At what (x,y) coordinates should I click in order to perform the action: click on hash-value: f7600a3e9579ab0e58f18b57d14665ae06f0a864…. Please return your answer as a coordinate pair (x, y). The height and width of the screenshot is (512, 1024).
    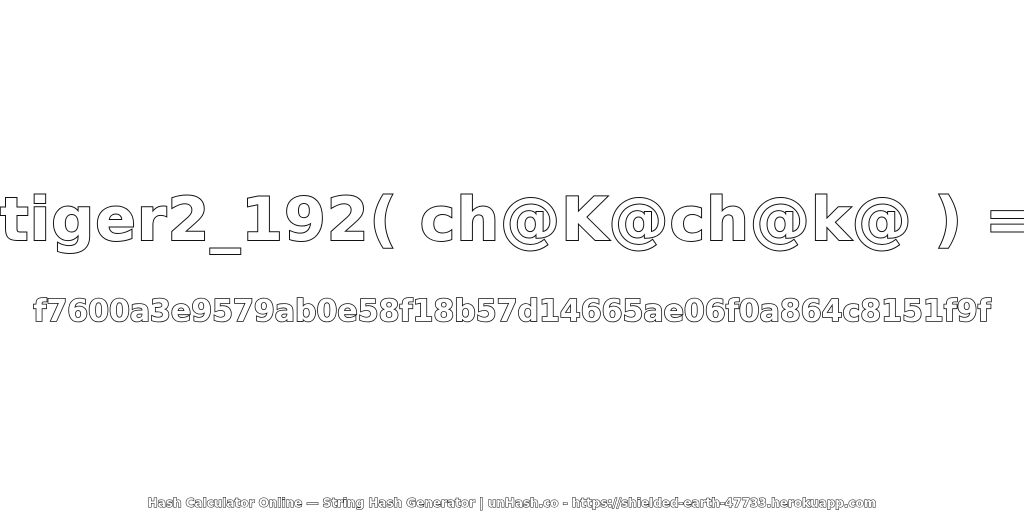
    Looking at the image, I should click on (511, 311).